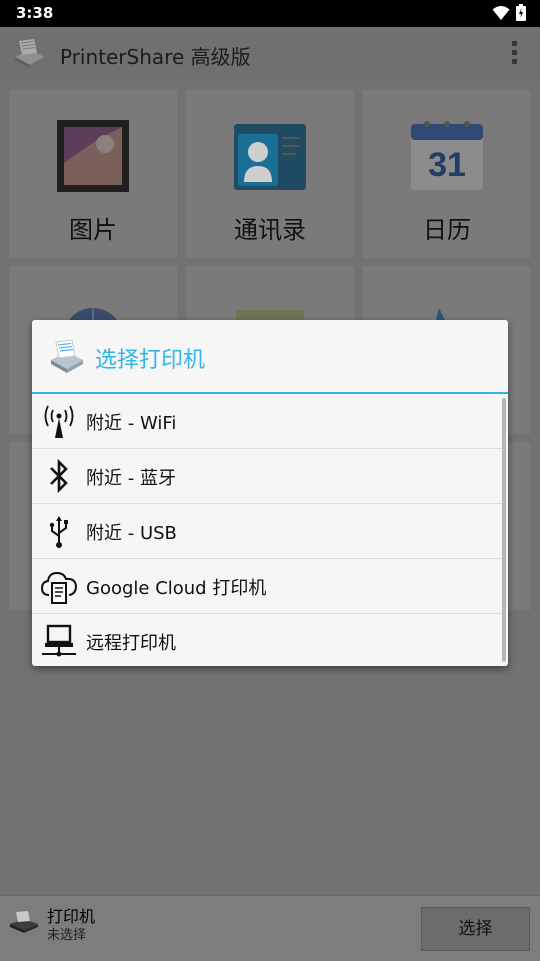 The width and height of the screenshot is (540, 961). Describe the element at coordinates (270, 54) in the screenshot. I see `app-bar: PrinterShare 高级版` at that location.